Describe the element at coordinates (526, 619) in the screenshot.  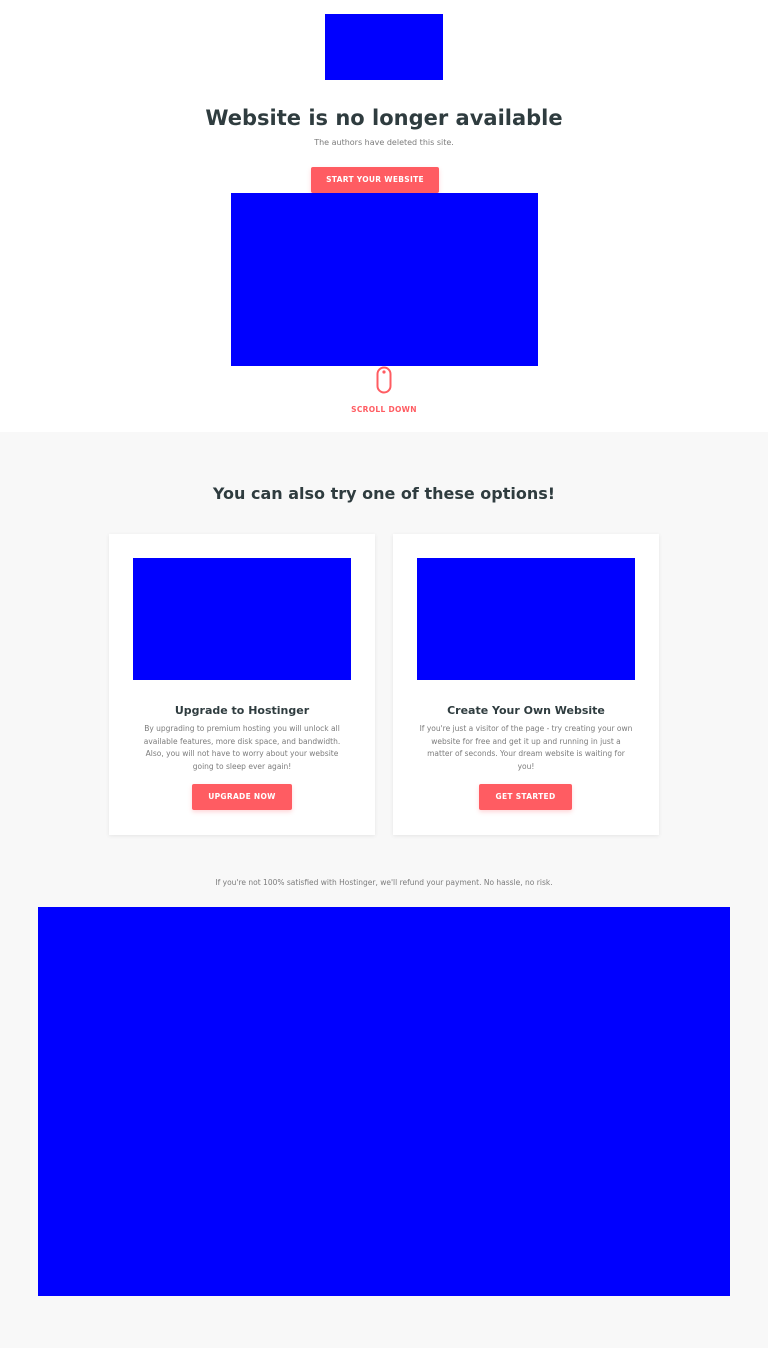
I see `create-website-card-image` at that location.